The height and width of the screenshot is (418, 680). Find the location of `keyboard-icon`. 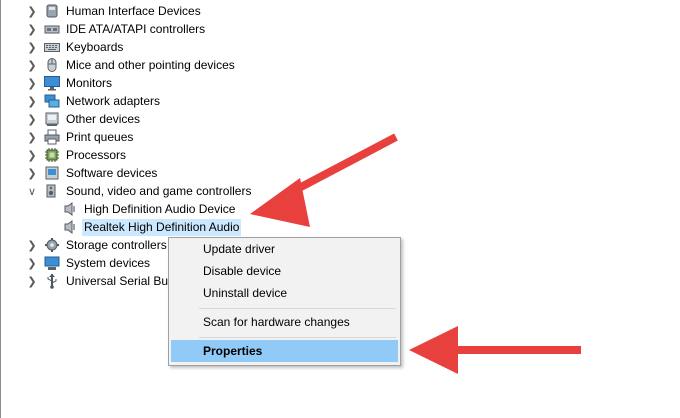

keyboard-icon is located at coordinates (52, 47).